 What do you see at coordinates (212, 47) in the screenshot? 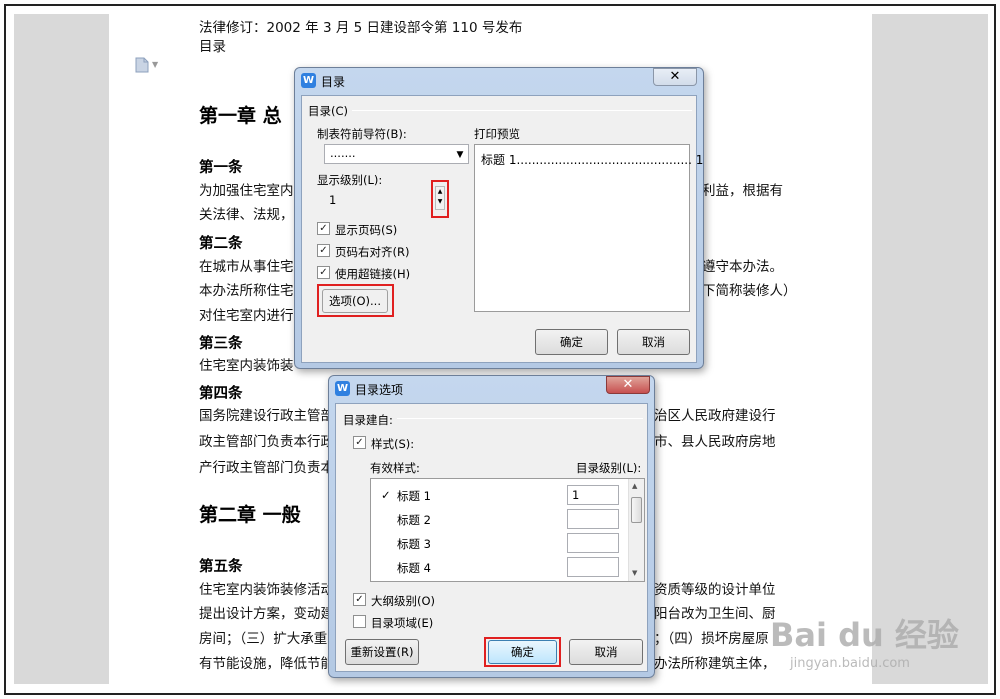
I see `doc-line: 目录` at bounding box center [212, 47].